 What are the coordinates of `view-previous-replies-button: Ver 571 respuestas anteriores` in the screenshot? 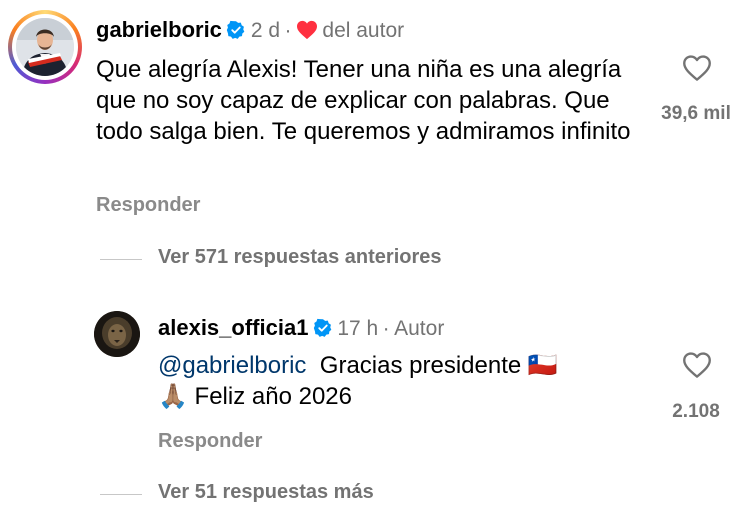 It's located at (300, 257).